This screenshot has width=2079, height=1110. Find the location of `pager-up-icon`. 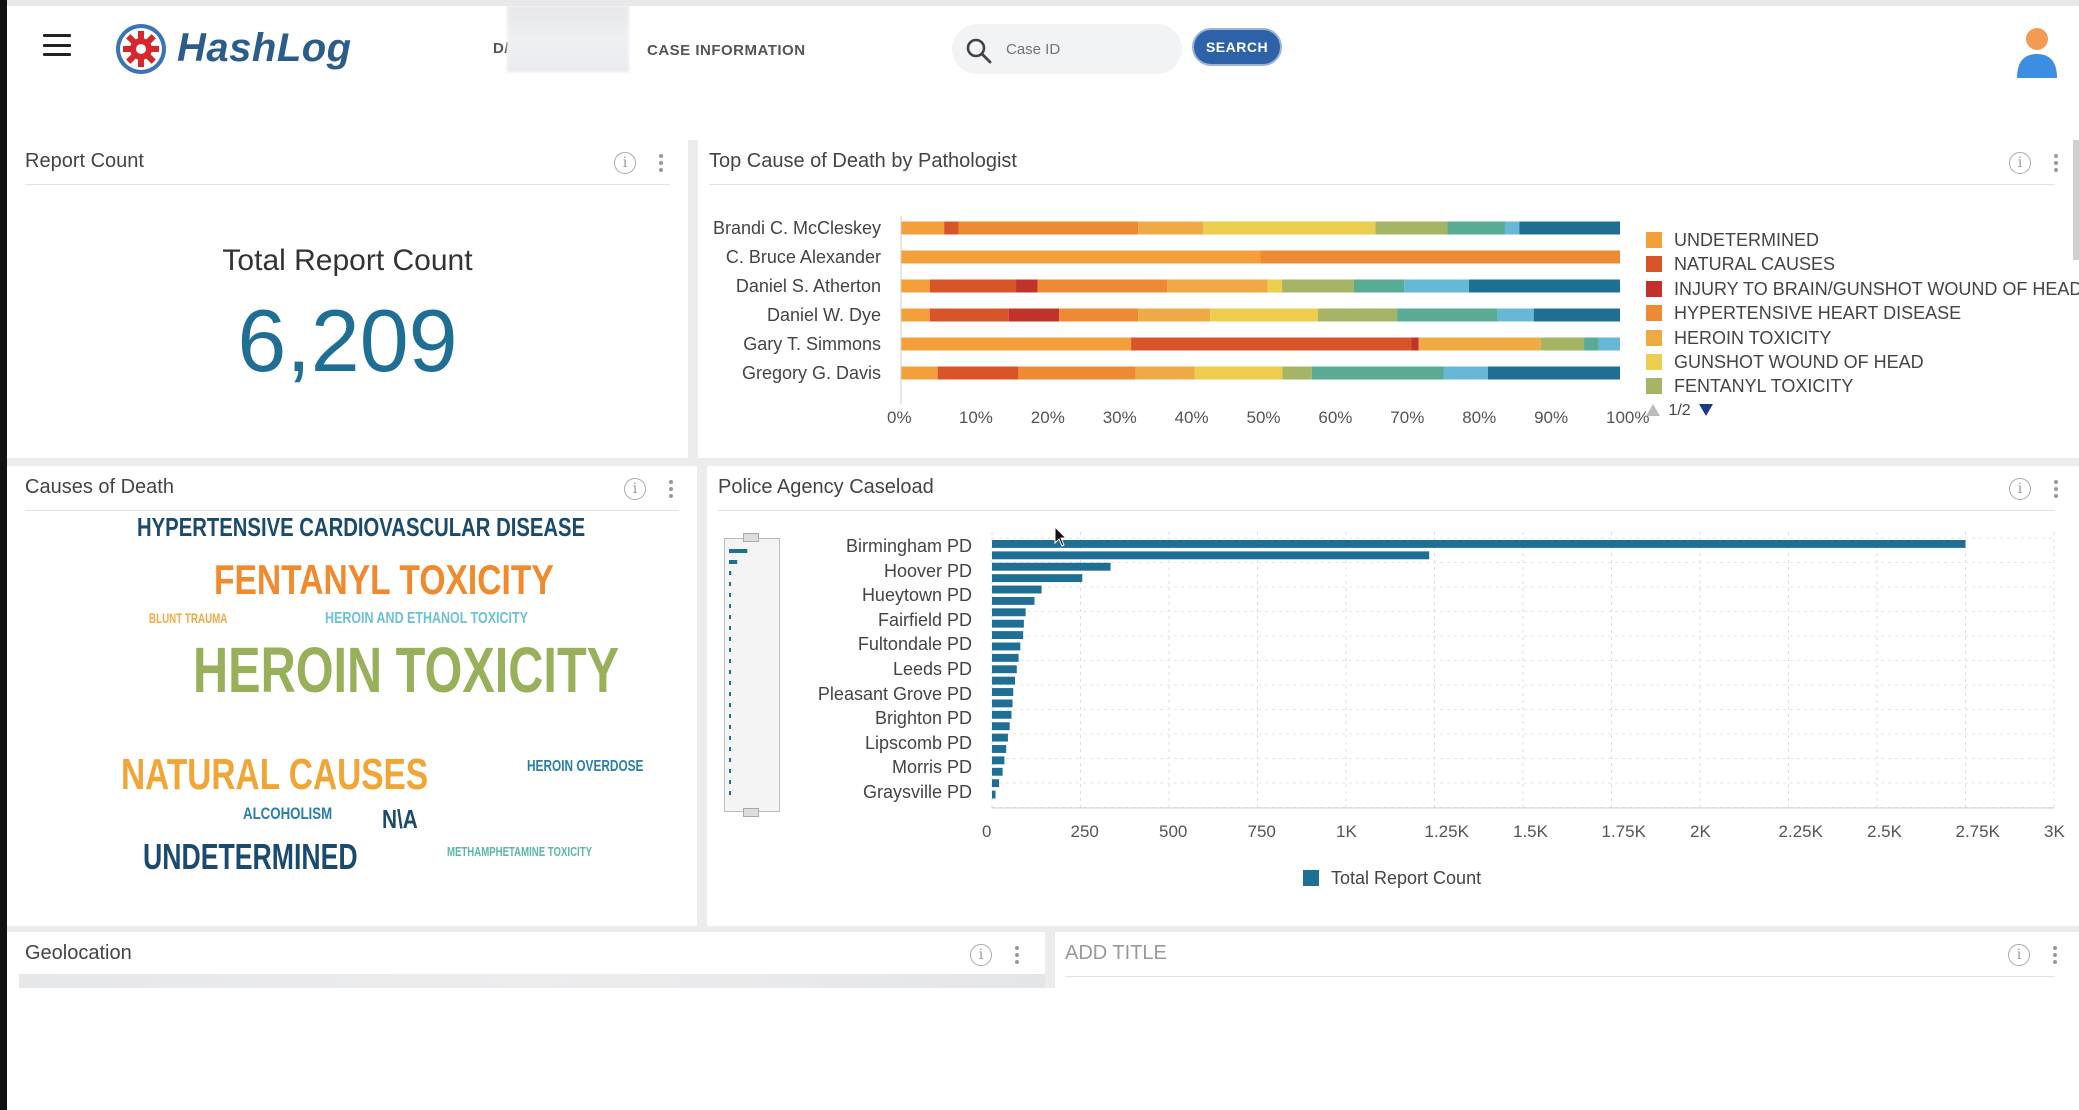

pager-up-icon is located at coordinates (1653, 410).